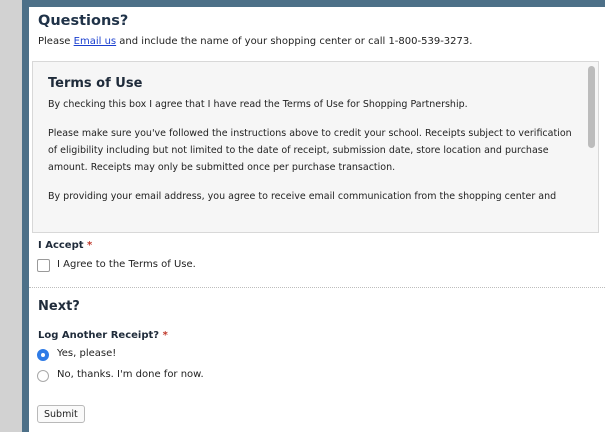  I want to click on log-another-label: Log Another Receipt? *, so click(103, 335).